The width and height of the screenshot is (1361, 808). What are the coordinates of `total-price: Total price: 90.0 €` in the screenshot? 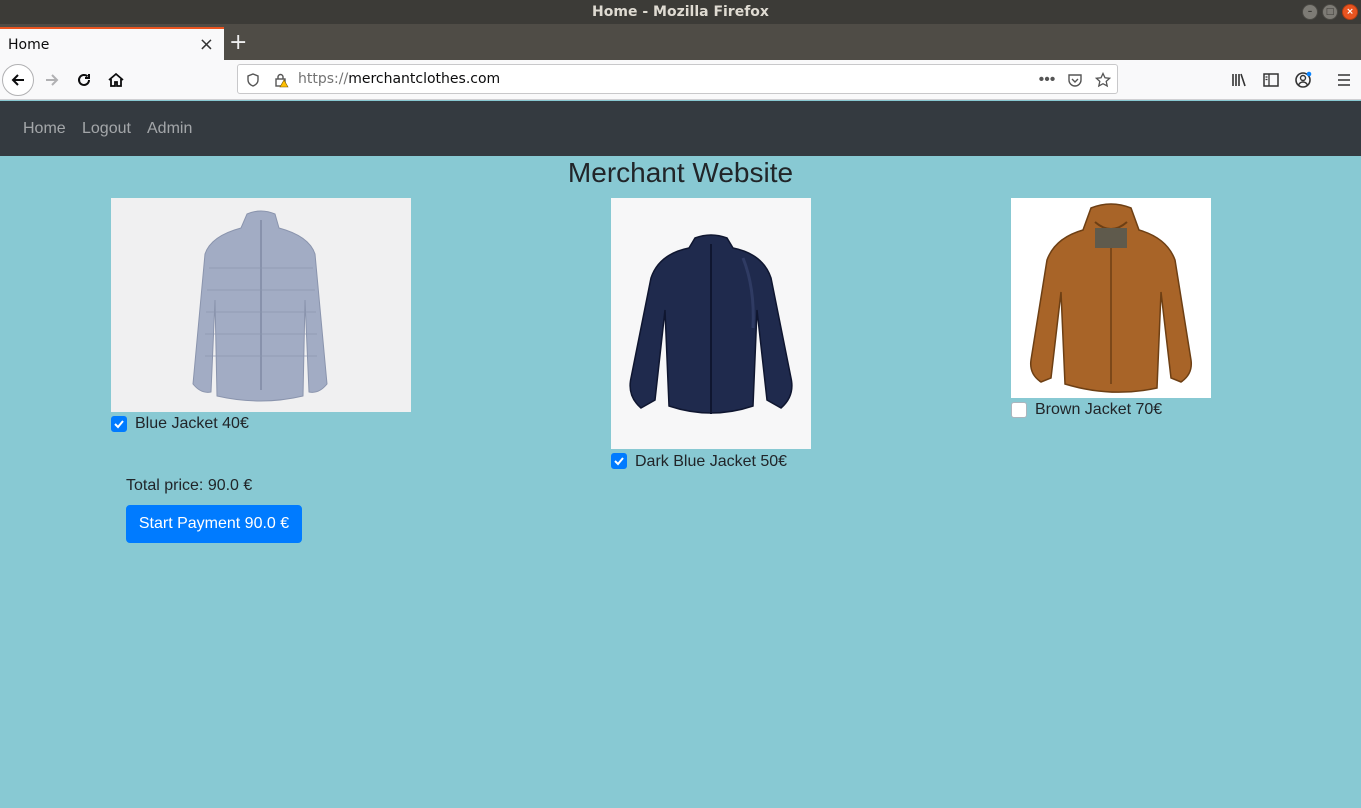 It's located at (189, 485).